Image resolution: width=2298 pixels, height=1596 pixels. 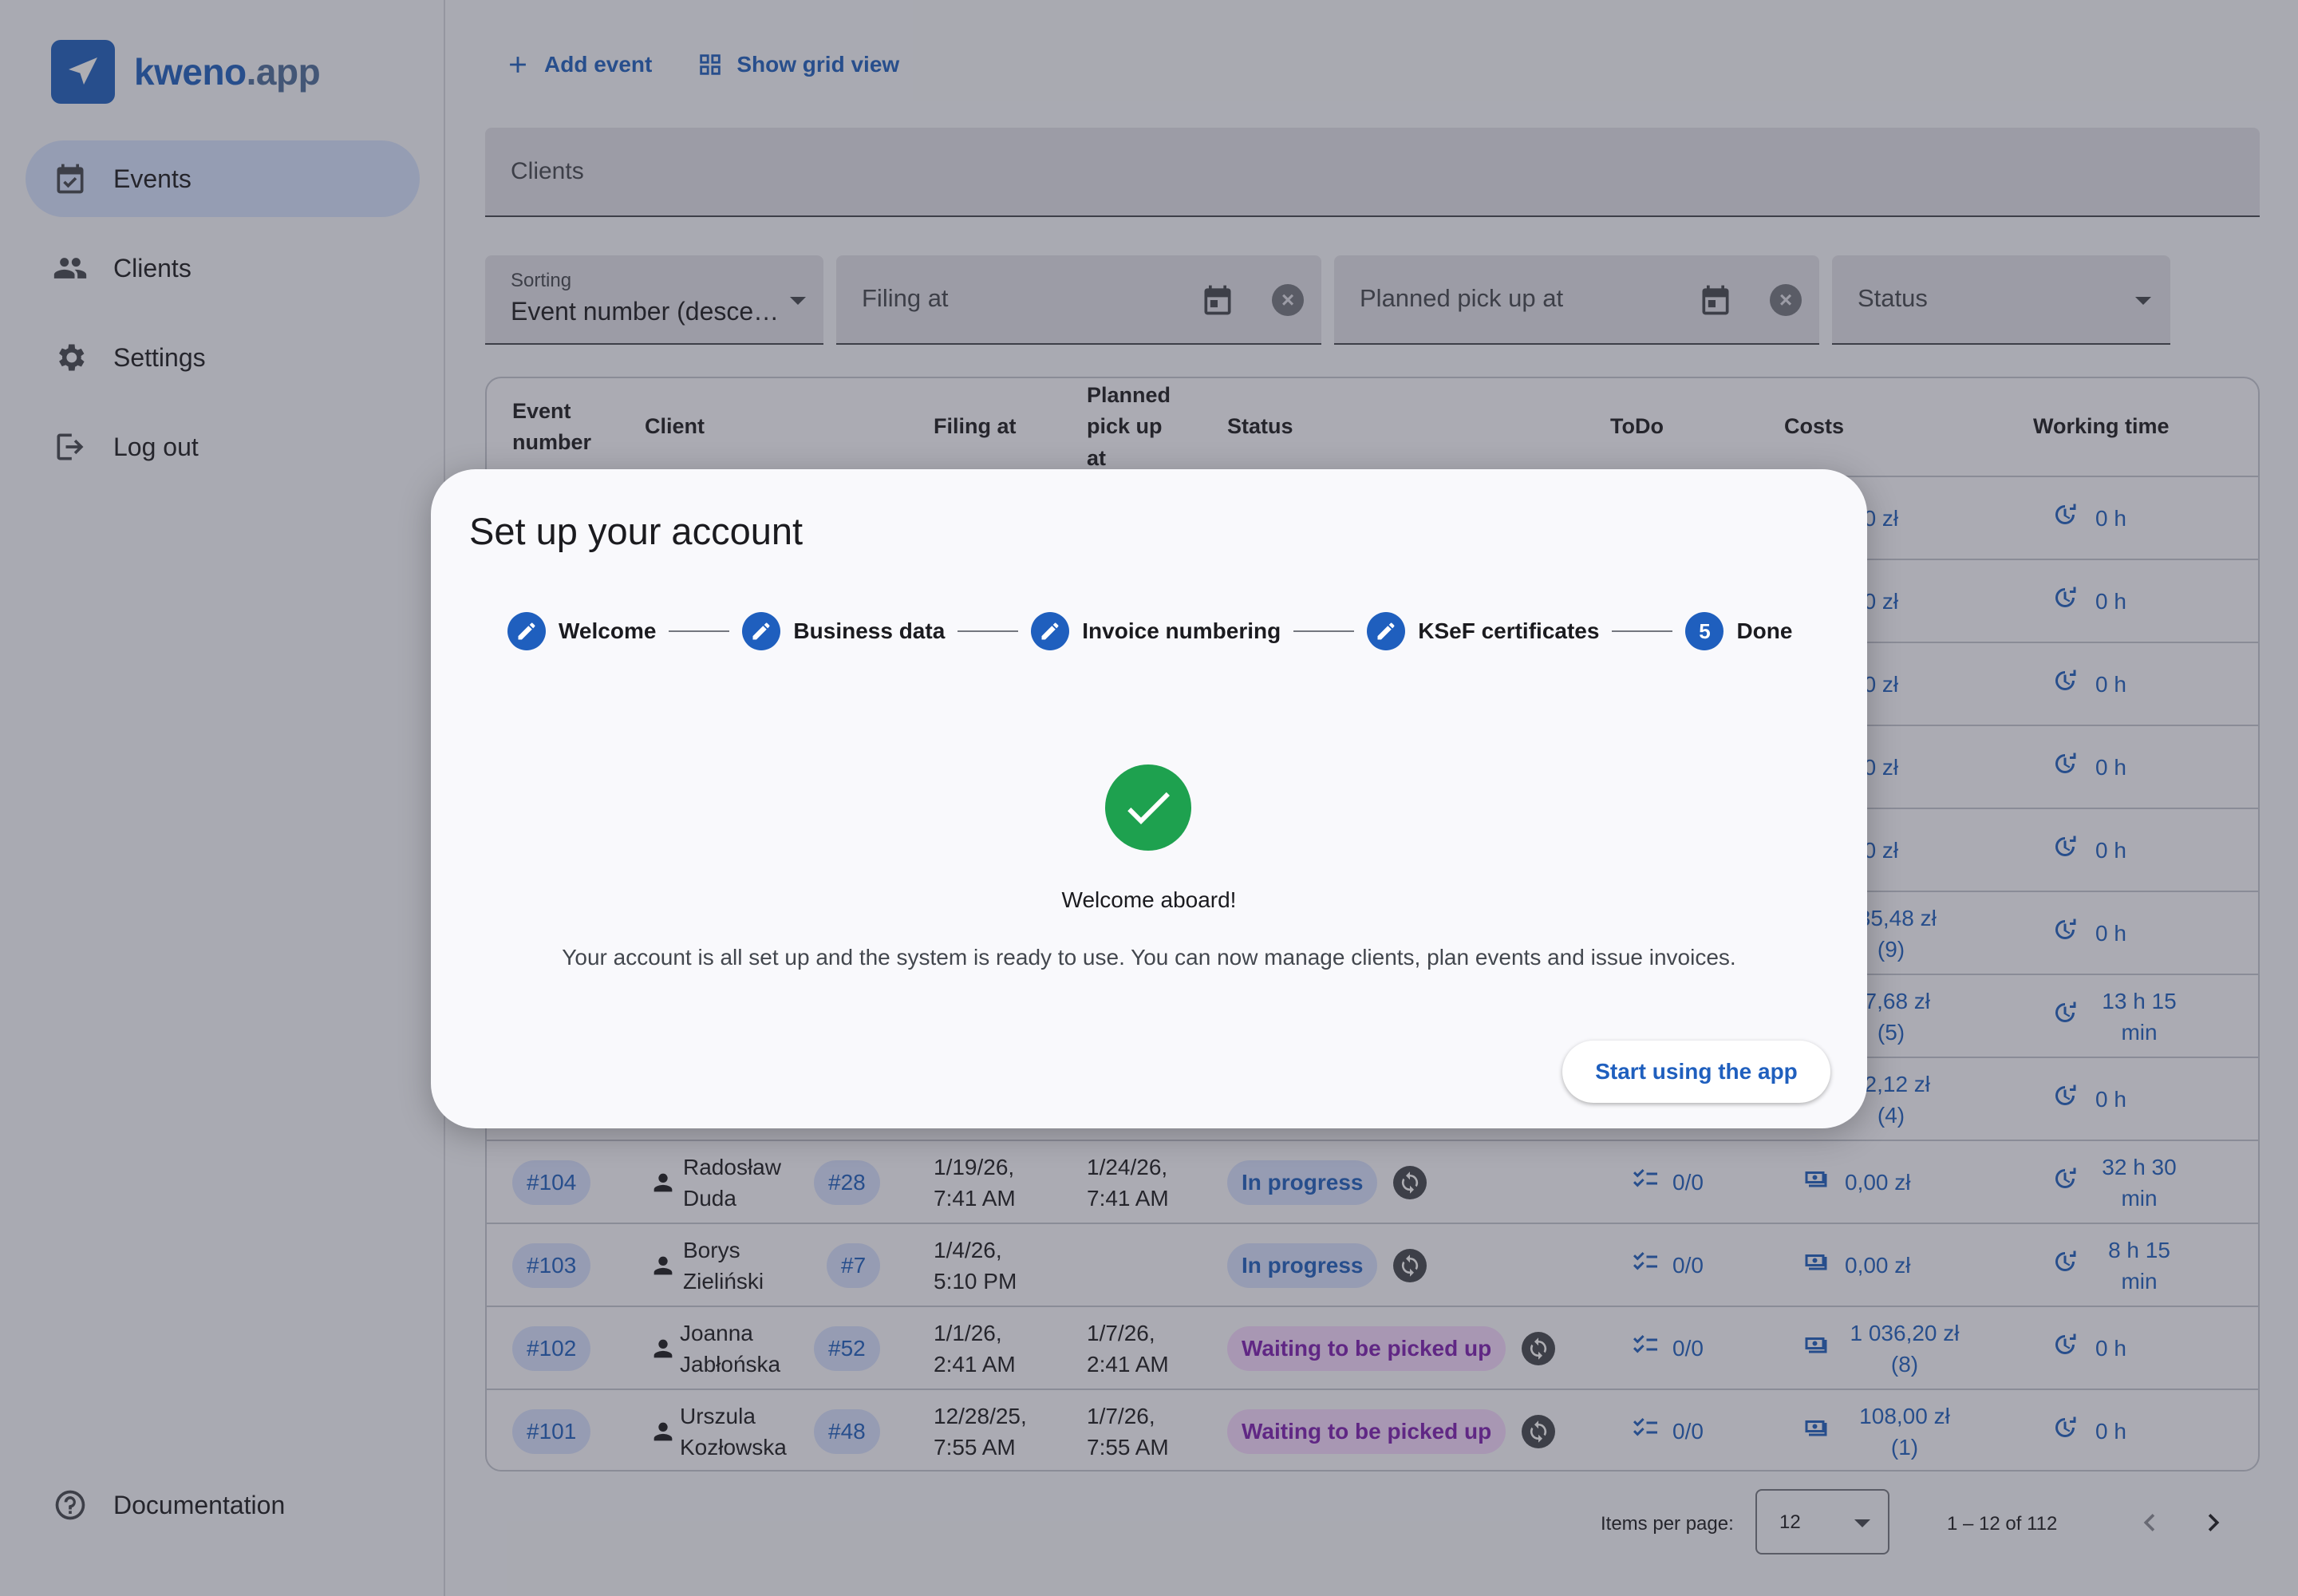 I want to click on step-invoice-numbering: Invoice numbering, so click(x=1156, y=631).